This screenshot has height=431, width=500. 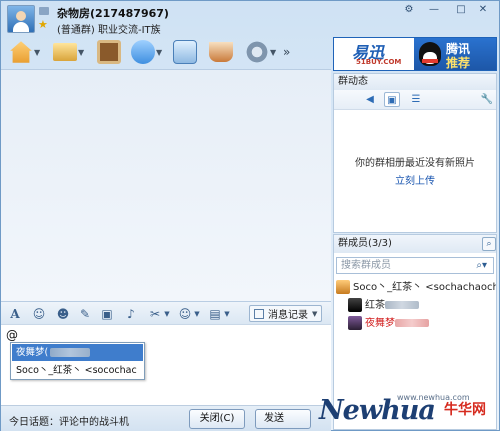 I want to click on qq-penguin-icon, so click(x=430, y=54).